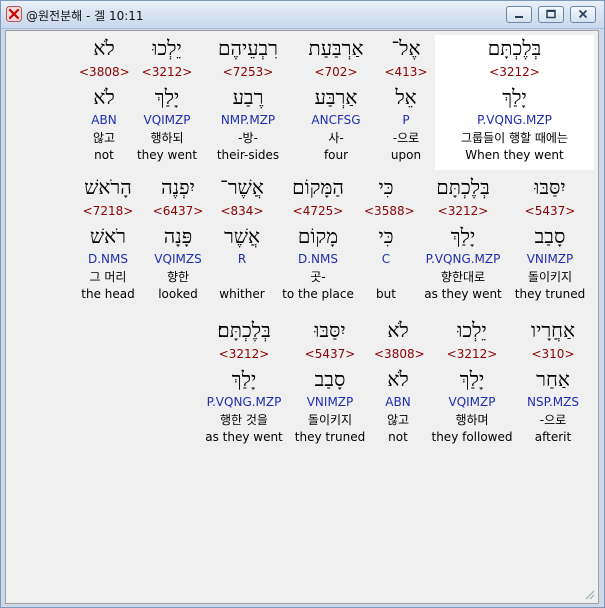 The width and height of the screenshot is (605, 608). I want to click on close-icon, so click(583, 14).